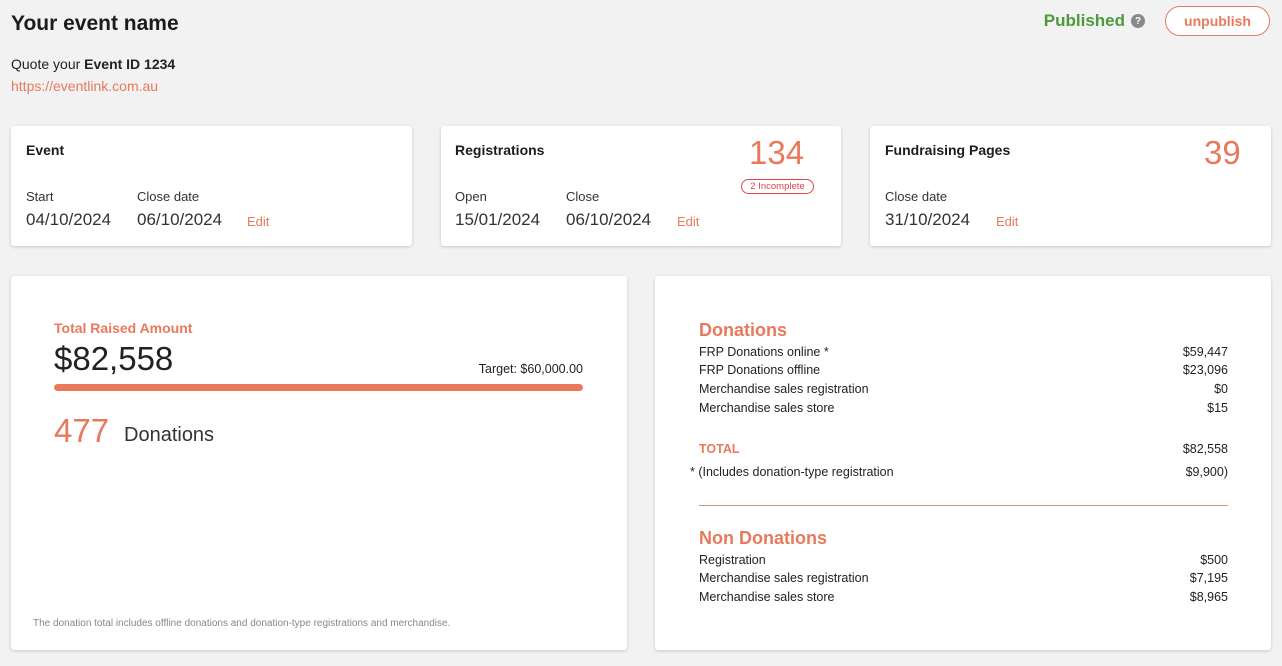 The height and width of the screenshot is (666, 1282). I want to click on row-label: FRP Donations online *, so click(764, 352).